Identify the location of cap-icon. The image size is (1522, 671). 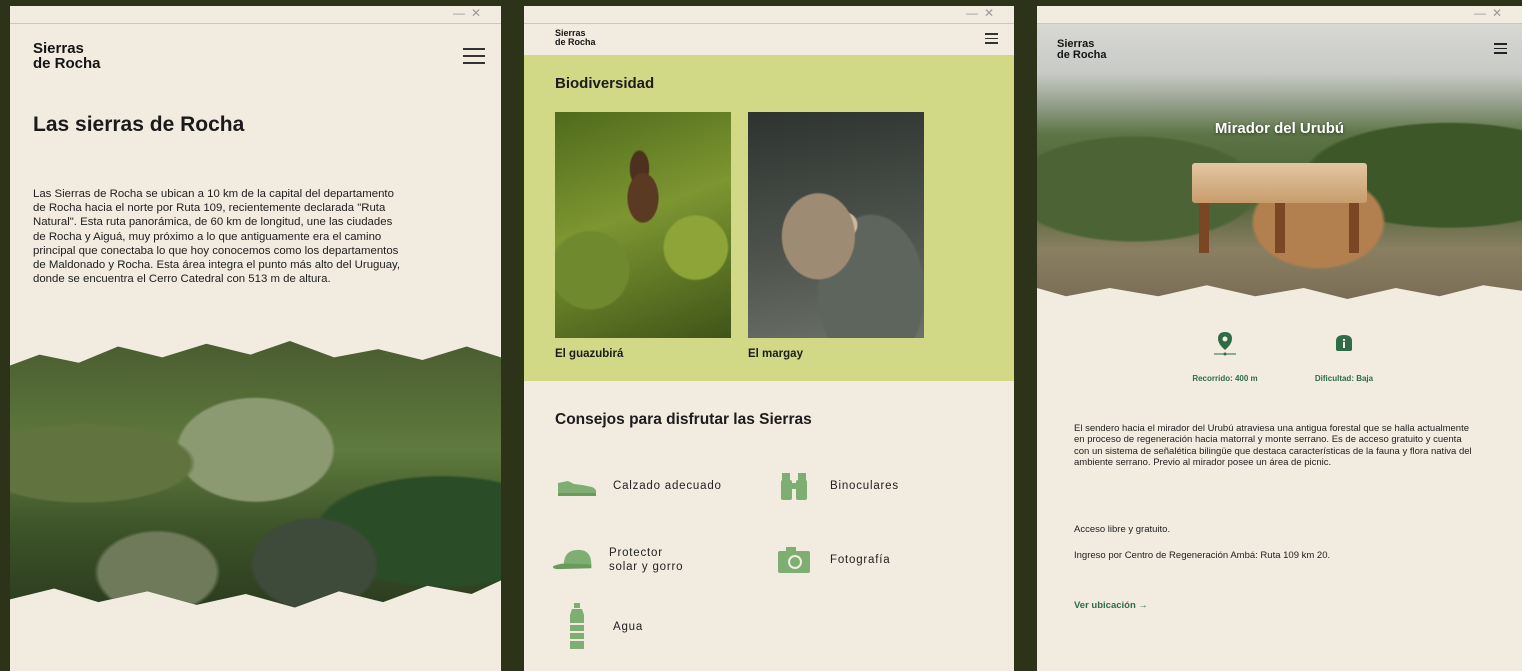
(573, 560).